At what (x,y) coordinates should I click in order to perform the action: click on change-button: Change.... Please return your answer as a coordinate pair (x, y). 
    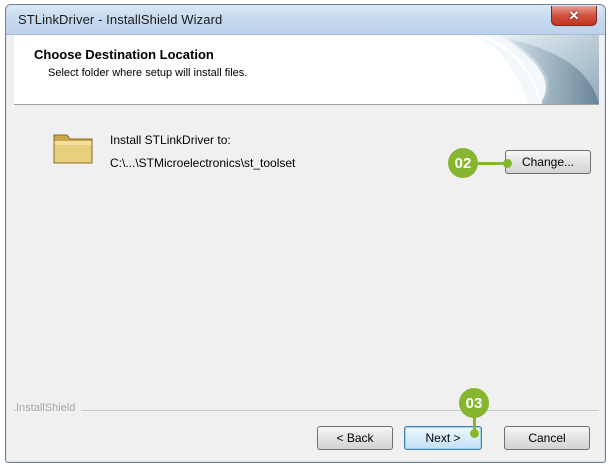
    Looking at the image, I should click on (548, 162).